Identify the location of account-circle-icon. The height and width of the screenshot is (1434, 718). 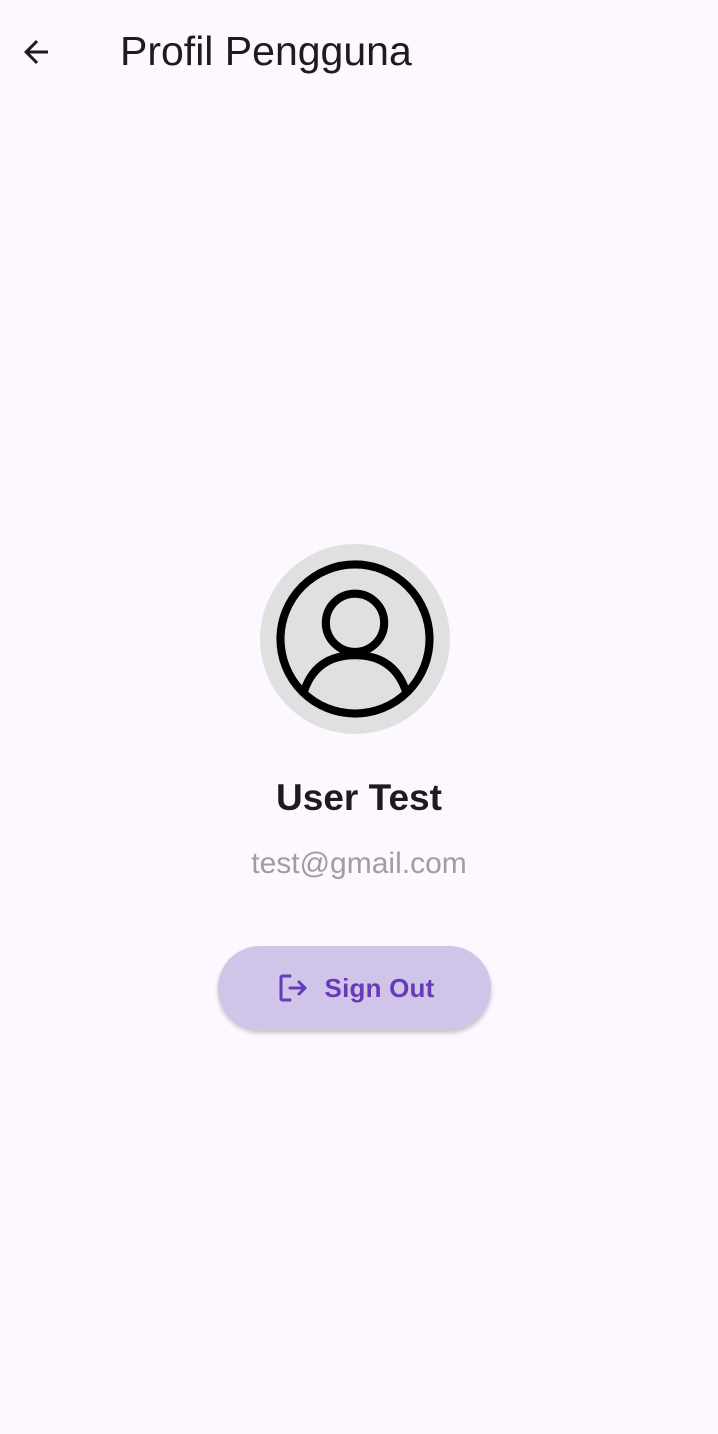
(355, 639).